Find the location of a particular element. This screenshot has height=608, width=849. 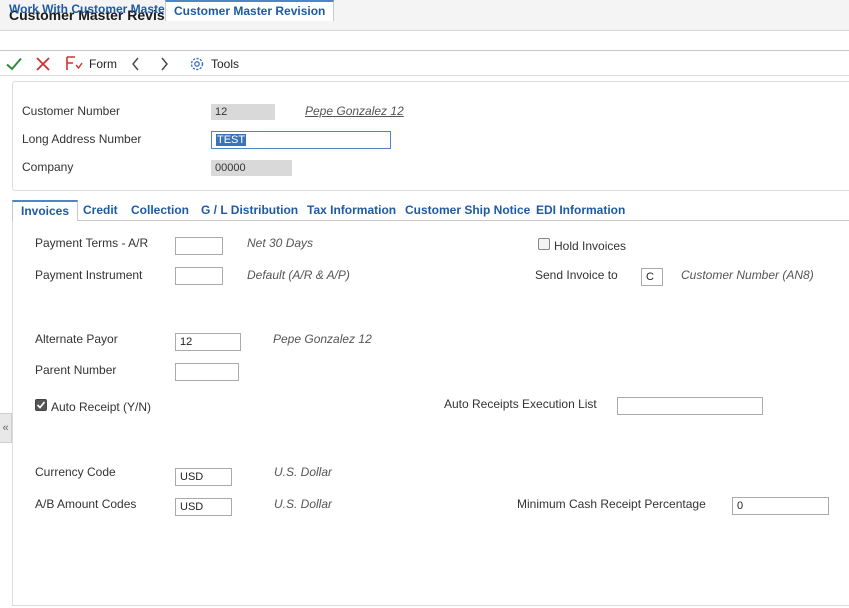

toolbar is located at coordinates (424, 64).